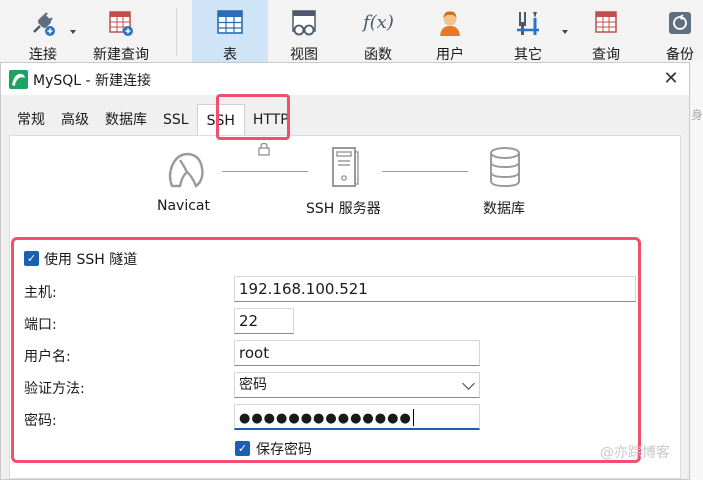 This screenshot has width=703, height=480. What do you see at coordinates (230, 23) in the screenshot?
I see `table-icon` at bounding box center [230, 23].